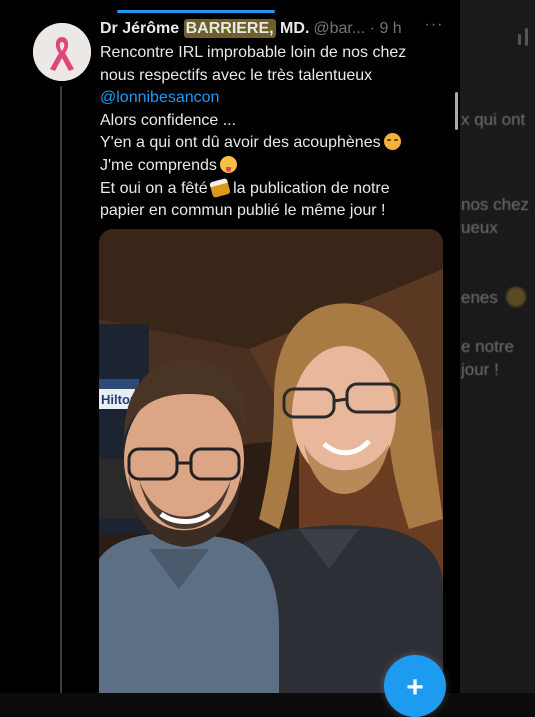  Describe the element at coordinates (493, 119) in the screenshot. I see `background-text: x qui ont` at that location.